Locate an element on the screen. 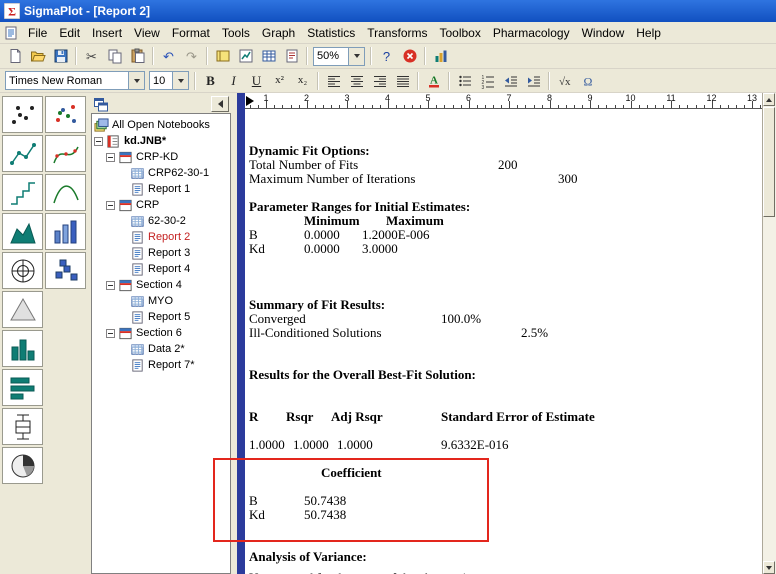  menu-view: View is located at coordinates (147, 33).